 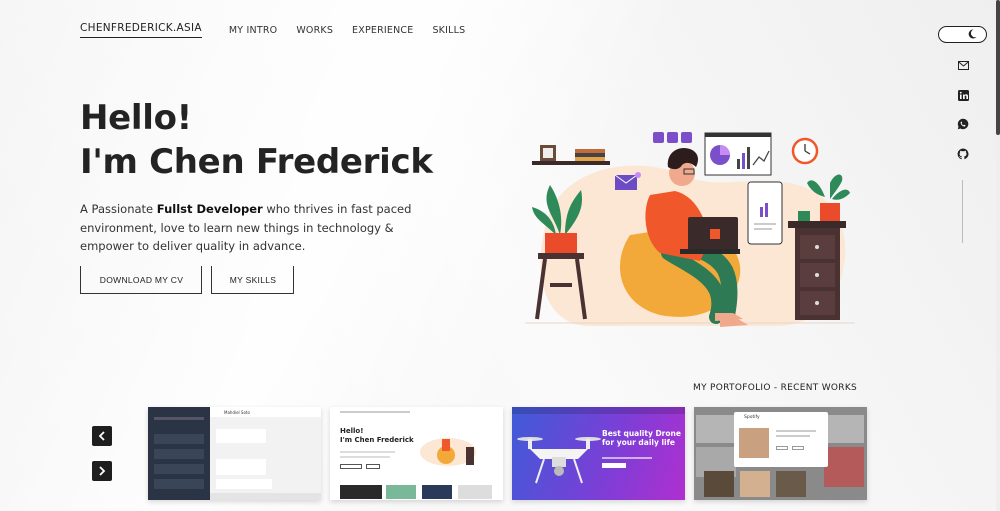 I want to click on portfolio-card-drone-landing: Best quality Drone for your daily life, so click(x=598, y=453).